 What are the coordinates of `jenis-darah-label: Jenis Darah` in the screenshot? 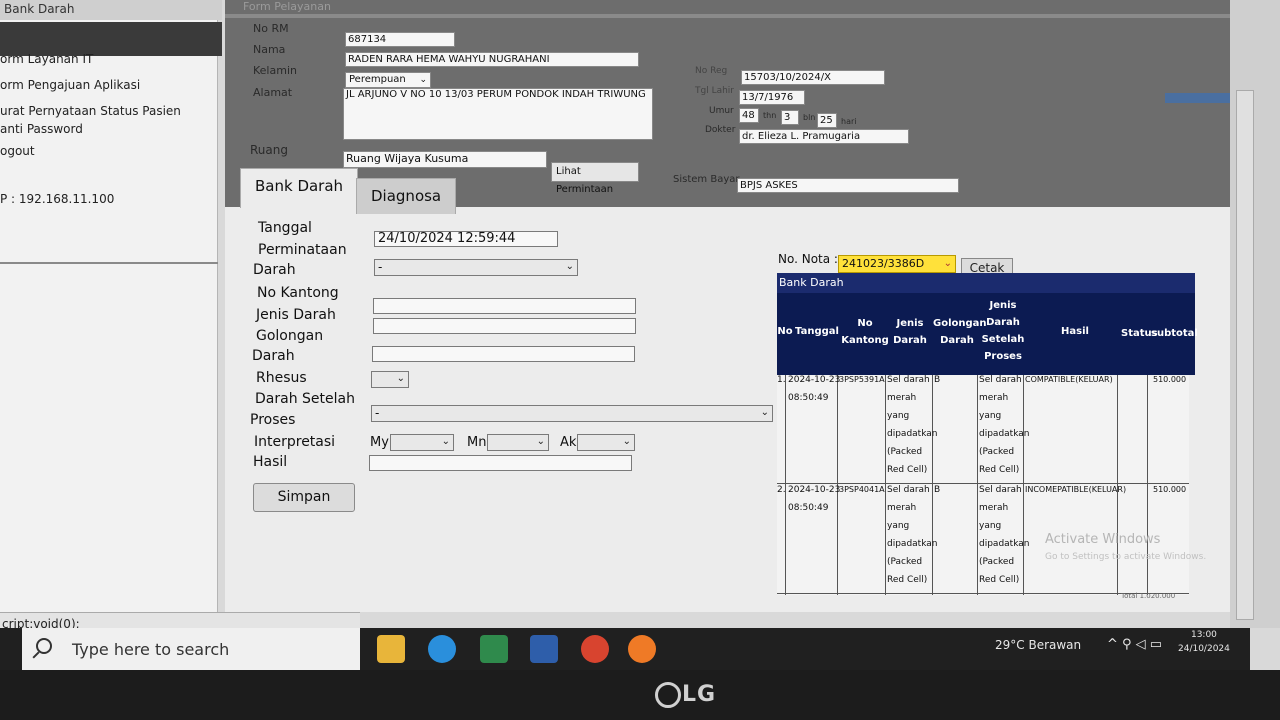 It's located at (296, 315).